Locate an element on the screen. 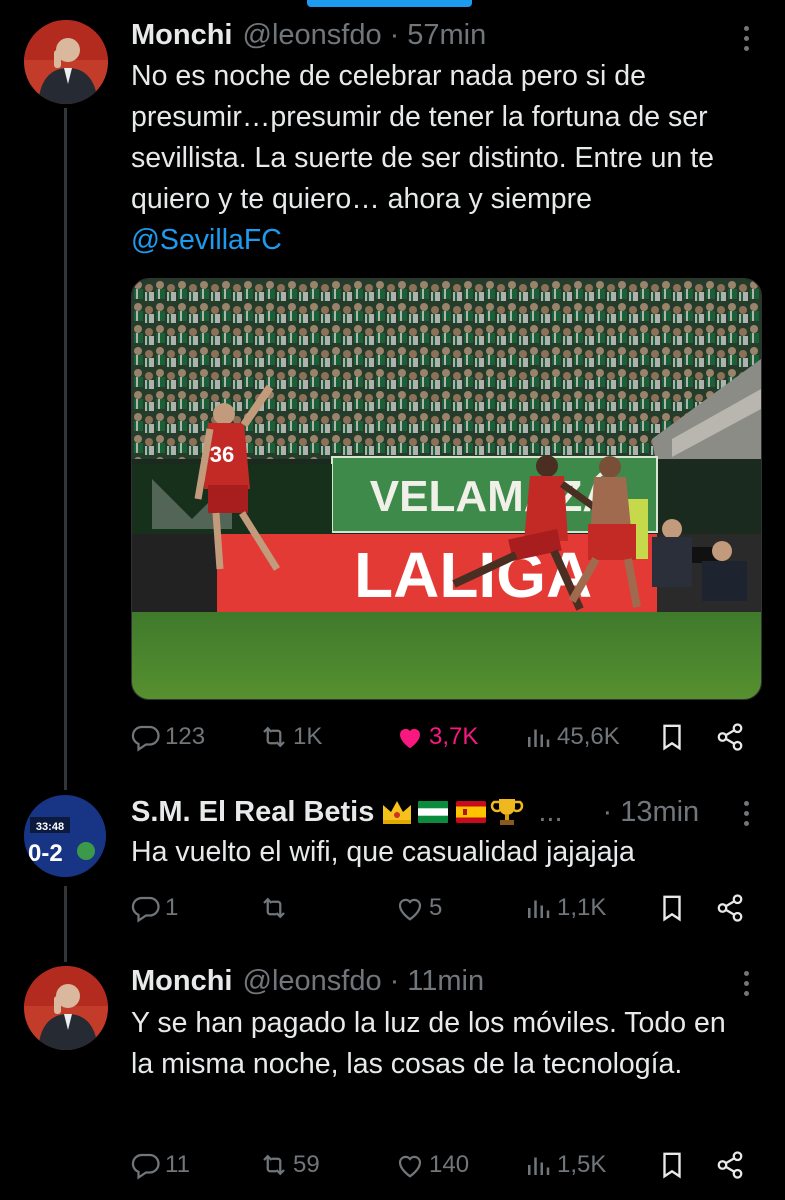 This screenshot has height=1200, width=785. retweet-button: 59 is located at coordinates (289, 1165).